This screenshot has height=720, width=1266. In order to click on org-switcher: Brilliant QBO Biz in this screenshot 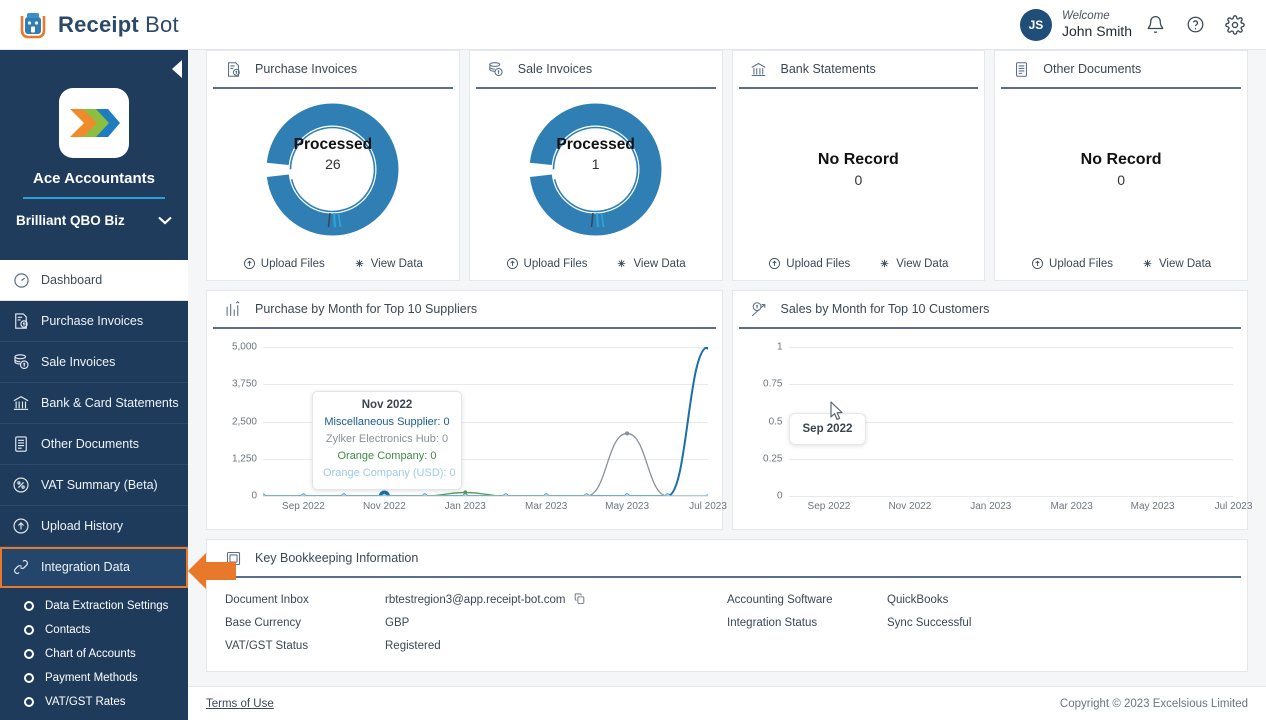, I will do `click(94, 220)`.